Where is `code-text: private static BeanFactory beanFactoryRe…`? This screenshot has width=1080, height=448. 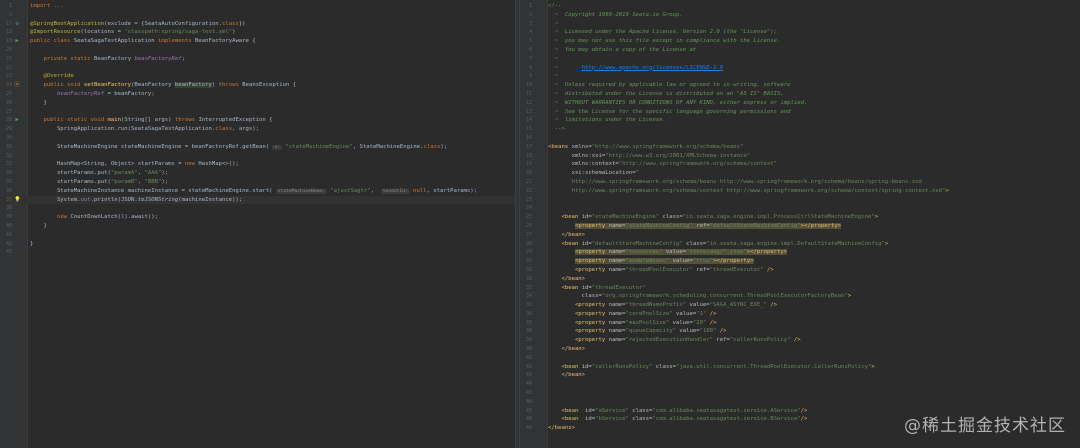 code-text: private static BeanFactory beanFactoryRe… is located at coordinates (107, 59).